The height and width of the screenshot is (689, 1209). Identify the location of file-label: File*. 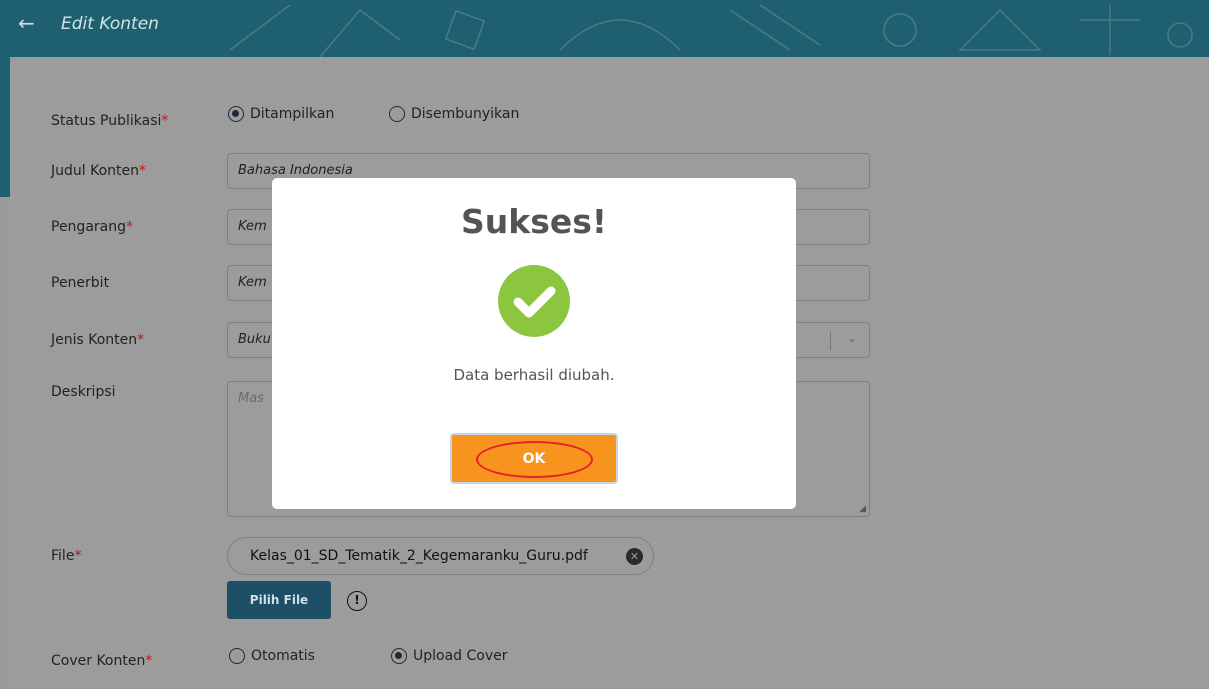
(66, 556).